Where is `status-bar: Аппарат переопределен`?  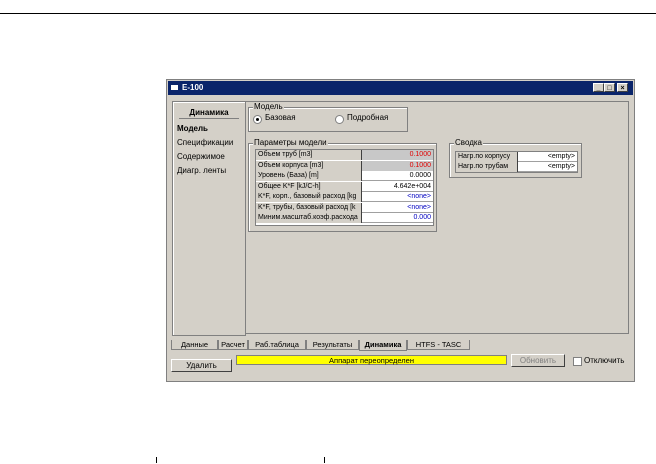 status-bar: Аппарат переопределен is located at coordinates (371, 360).